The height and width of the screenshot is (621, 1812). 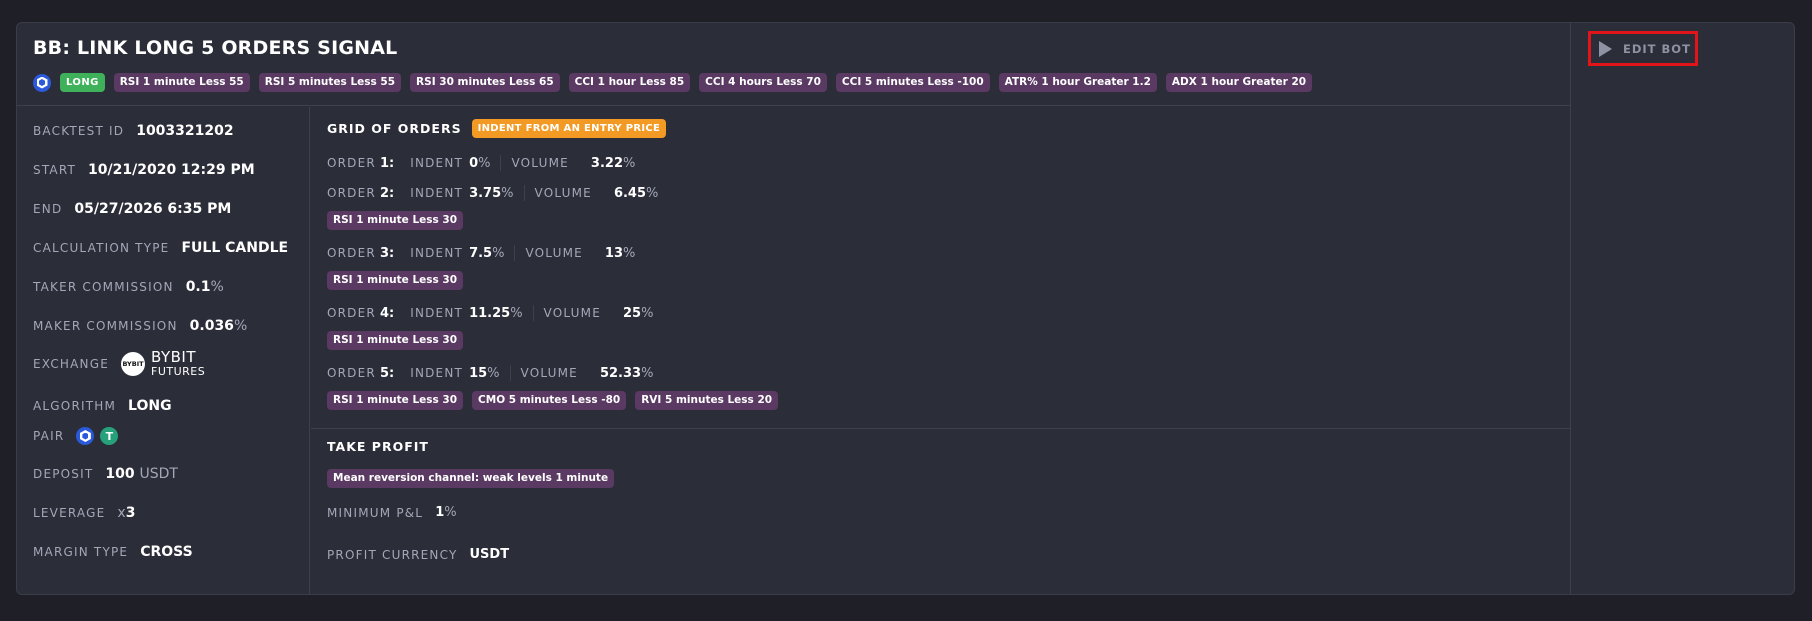 I want to click on start-row: START 10/21/2020 12:29 PM, so click(x=144, y=170).